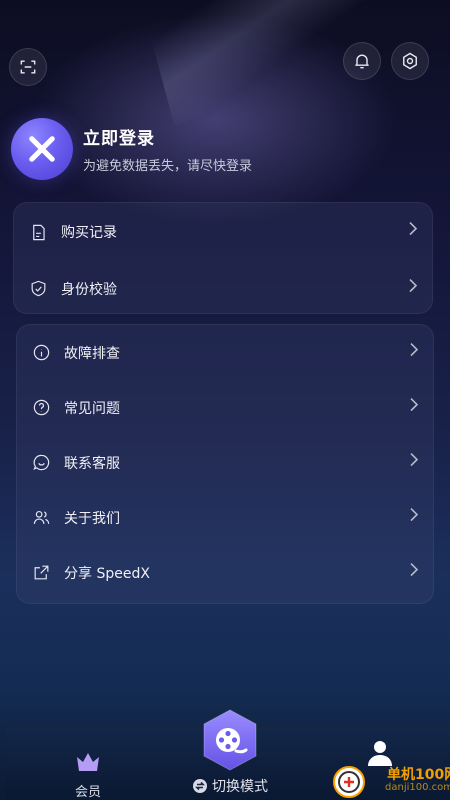 The width and height of the screenshot is (450, 800). I want to click on chat-icon, so click(41, 463).